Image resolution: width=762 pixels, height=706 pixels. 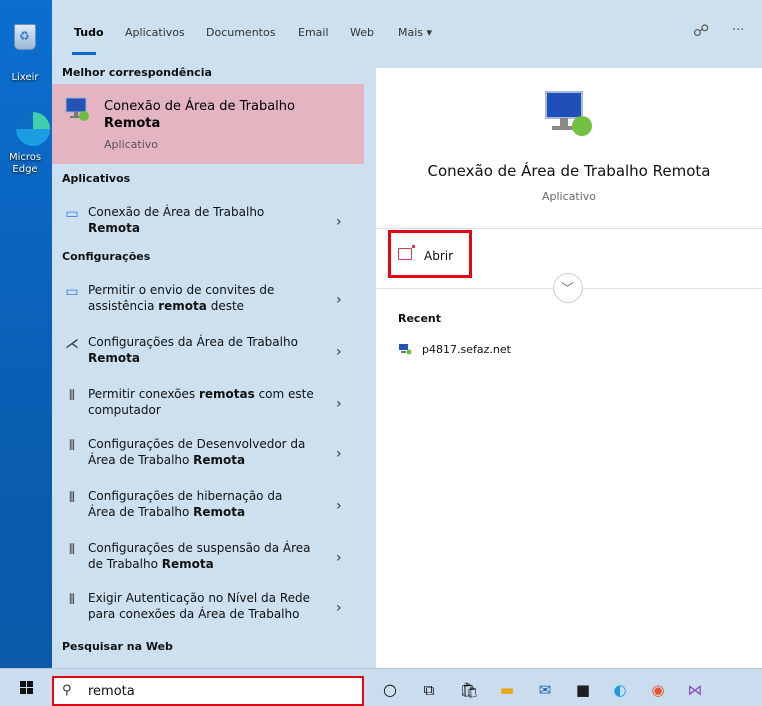 I want to click on open-icon, so click(x=406, y=252).